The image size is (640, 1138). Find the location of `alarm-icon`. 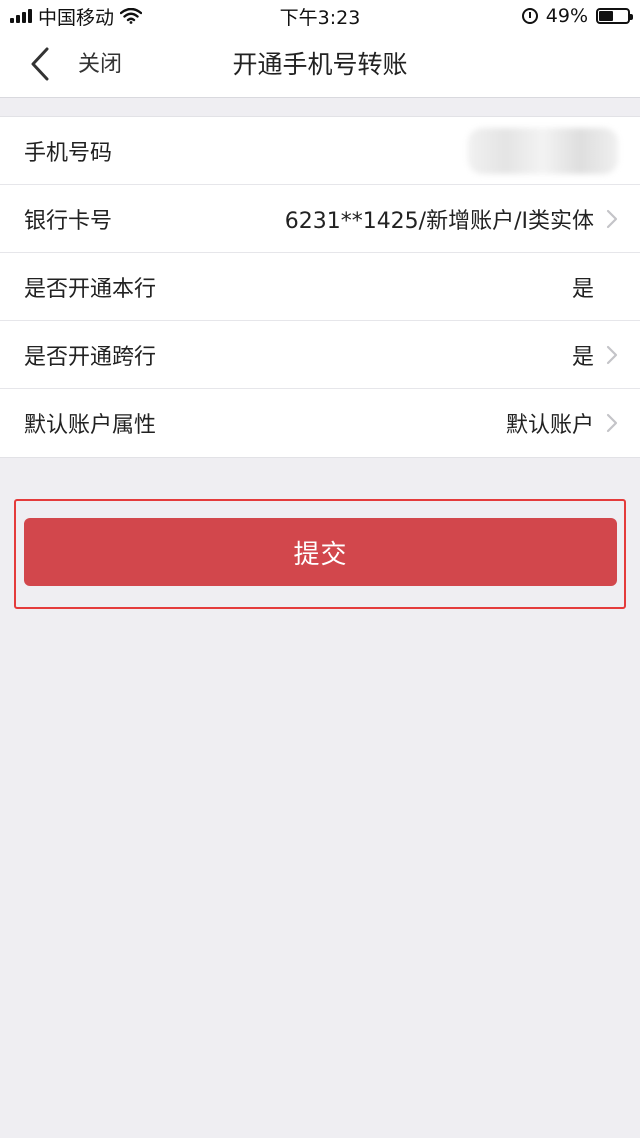

alarm-icon is located at coordinates (529, 16).